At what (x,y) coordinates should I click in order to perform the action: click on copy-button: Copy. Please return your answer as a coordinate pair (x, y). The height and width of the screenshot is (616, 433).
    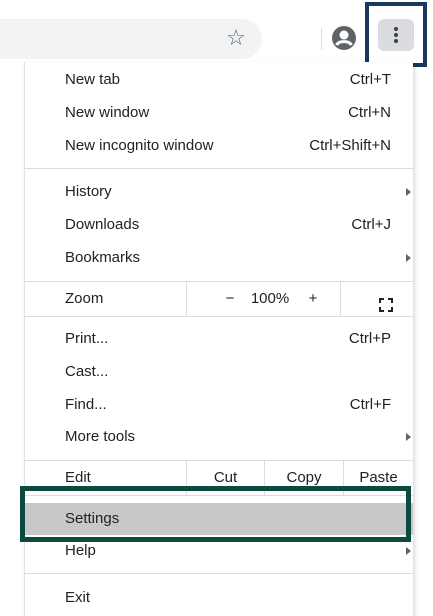
    Looking at the image, I should click on (303, 478).